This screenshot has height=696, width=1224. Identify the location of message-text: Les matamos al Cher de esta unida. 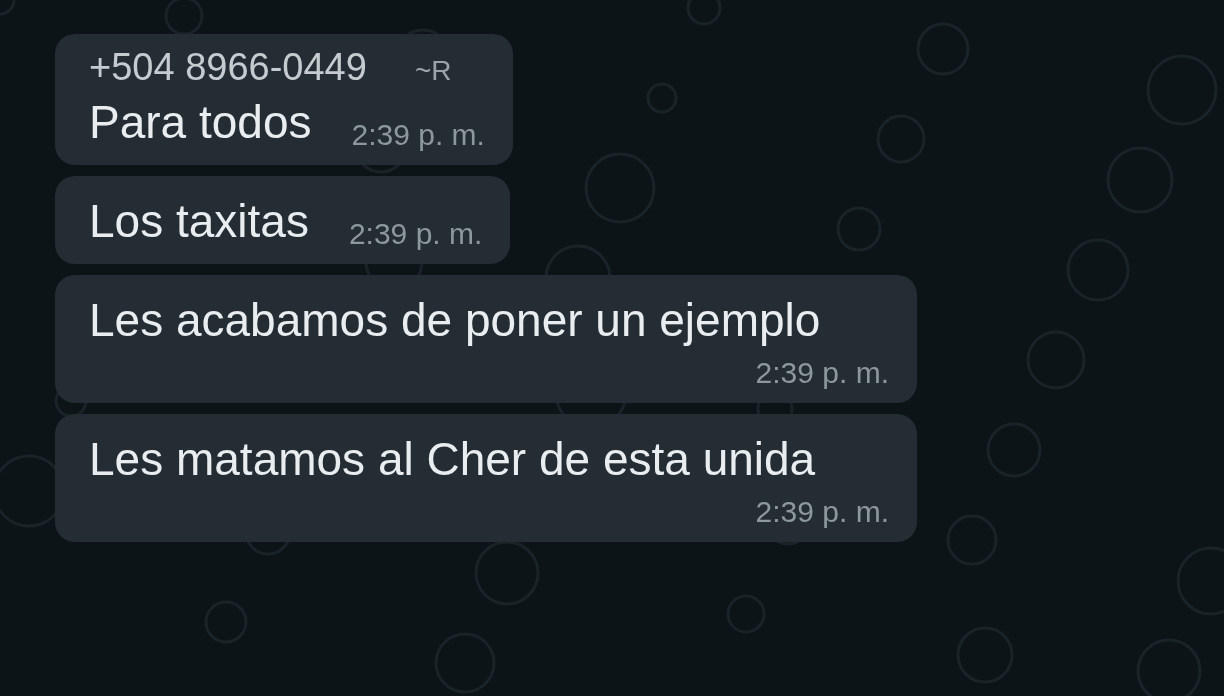
(452, 459).